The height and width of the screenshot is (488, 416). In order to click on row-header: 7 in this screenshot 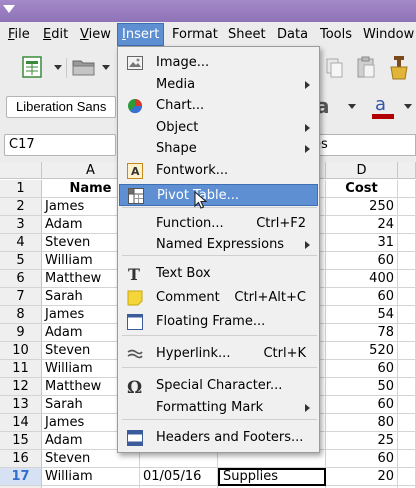, I will do `click(21, 297)`.